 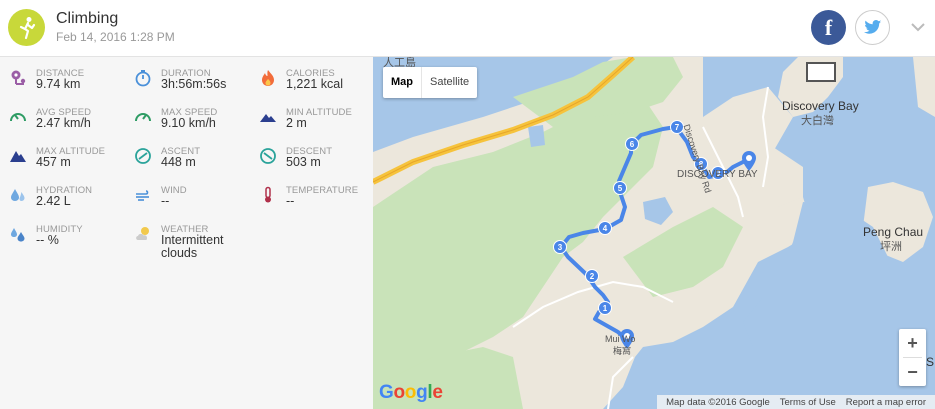 What do you see at coordinates (18, 234) in the screenshot?
I see `humidity-drops-icon` at bounding box center [18, 234].